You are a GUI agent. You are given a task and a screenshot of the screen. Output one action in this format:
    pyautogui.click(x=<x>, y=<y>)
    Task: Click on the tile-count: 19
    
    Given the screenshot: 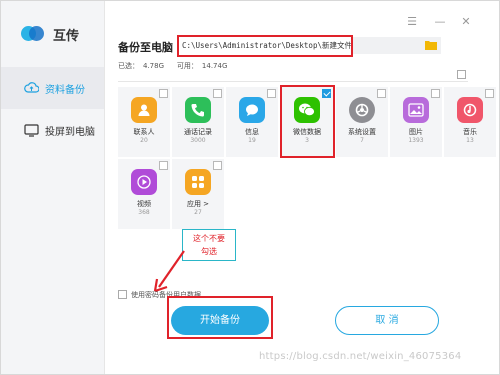 What is the action you would take?
    pyautogui.click(x=252, y=140)
    